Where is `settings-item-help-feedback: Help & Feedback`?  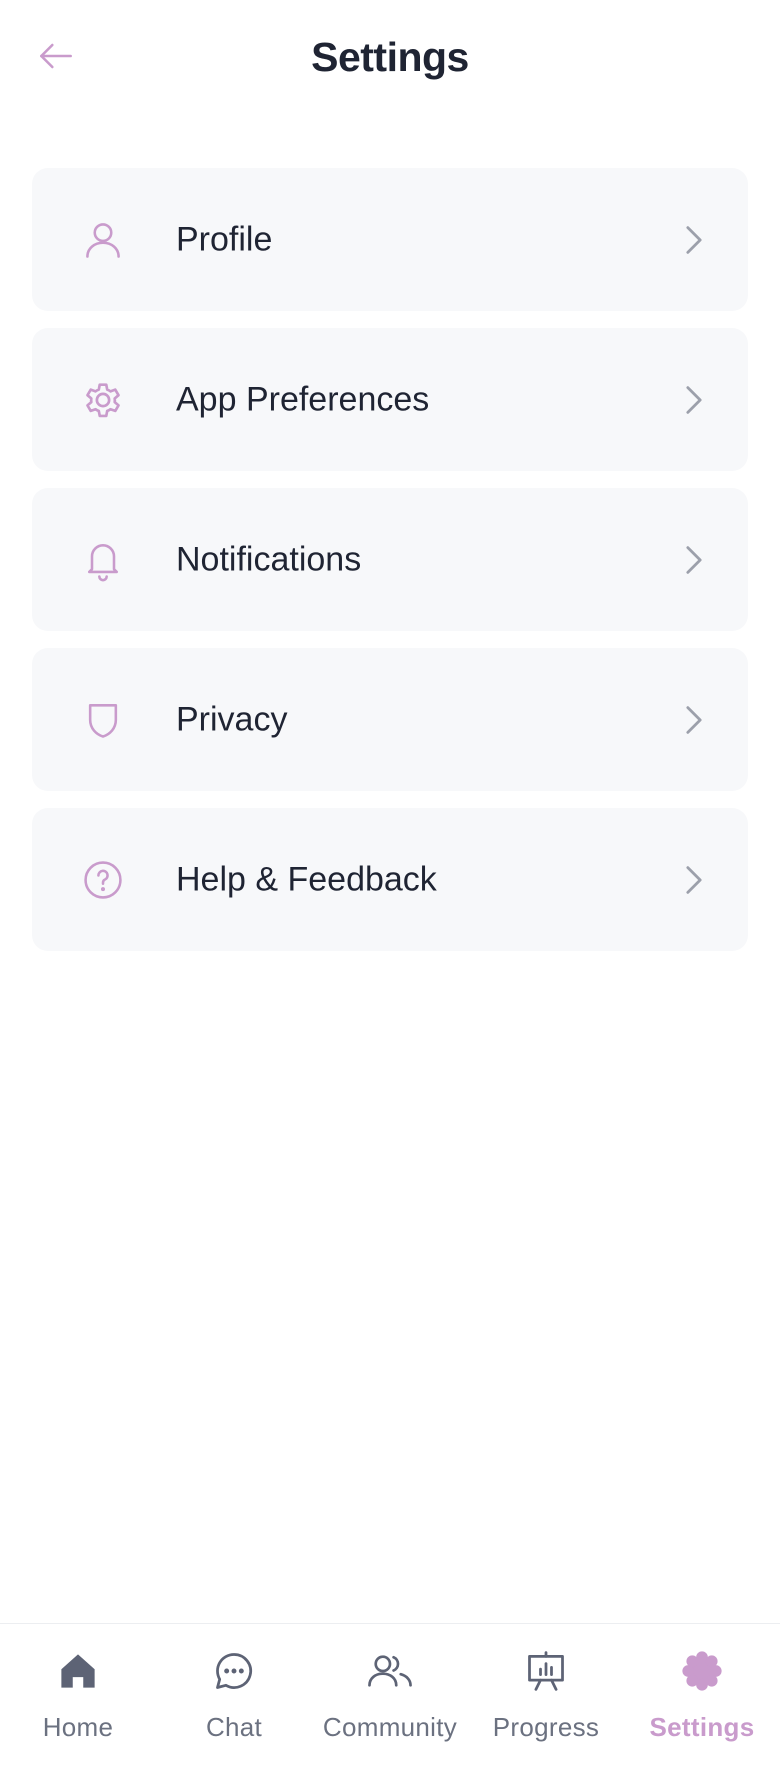
settings-item-help-feedback: Help & Feedback is located at coordinates (390, 879).